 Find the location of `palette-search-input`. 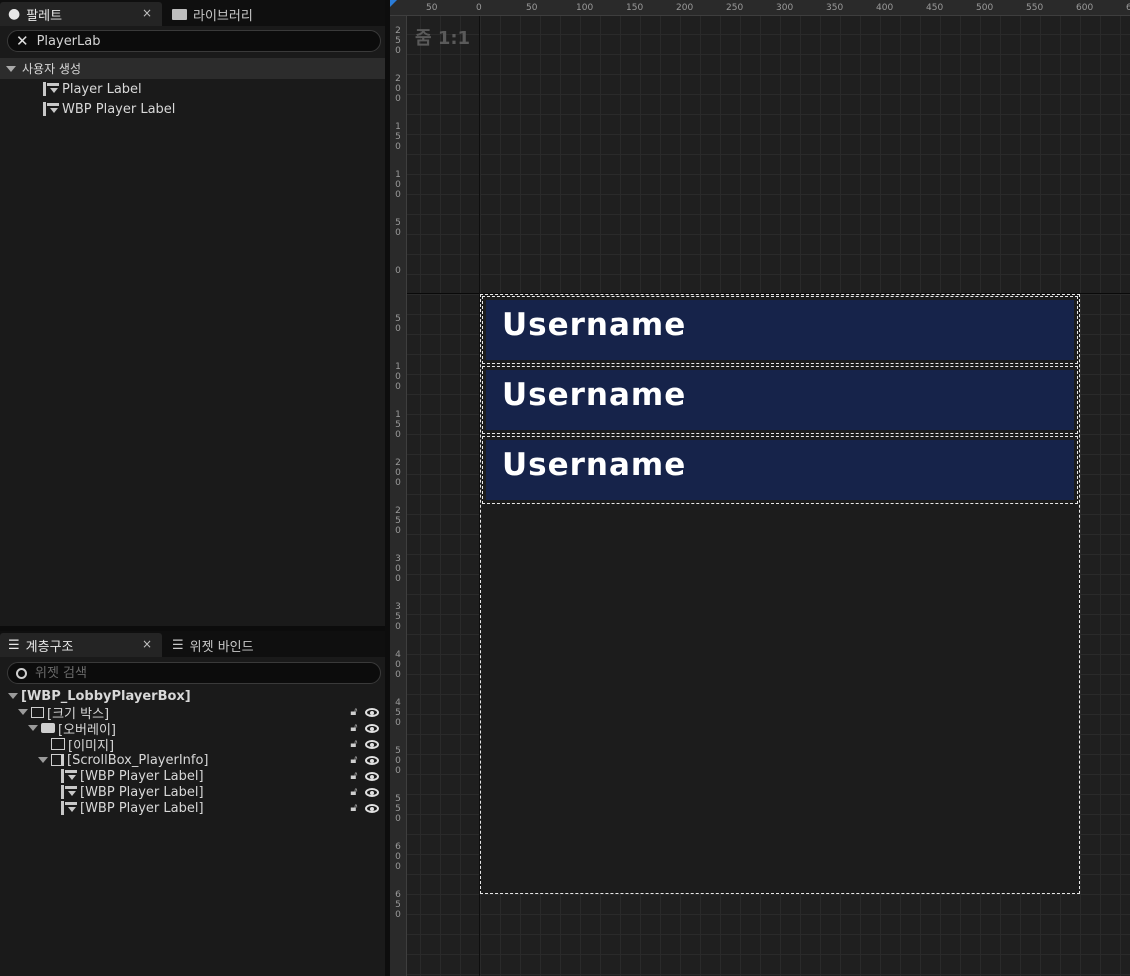

palette-search-input is located at coordinates (201, 41).